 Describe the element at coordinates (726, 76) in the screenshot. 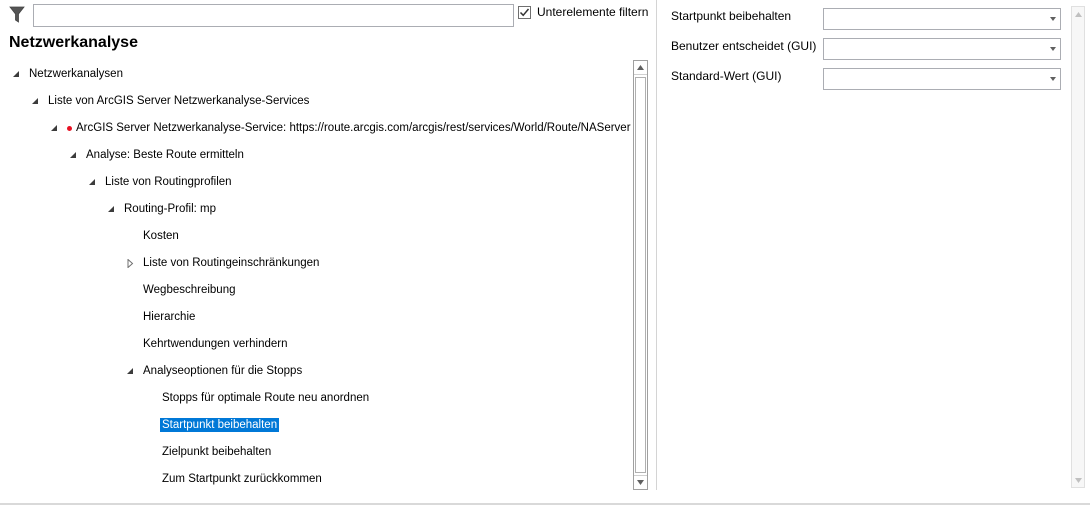

I see `property-label: Standard-Wert (GUI)` at that location.